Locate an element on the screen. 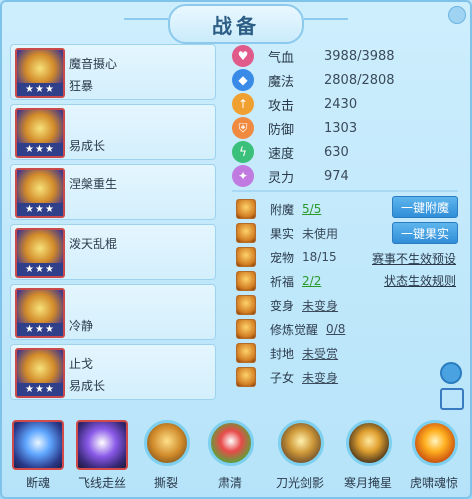  attr-label: 宠物 is located at coordinates (282, 257).